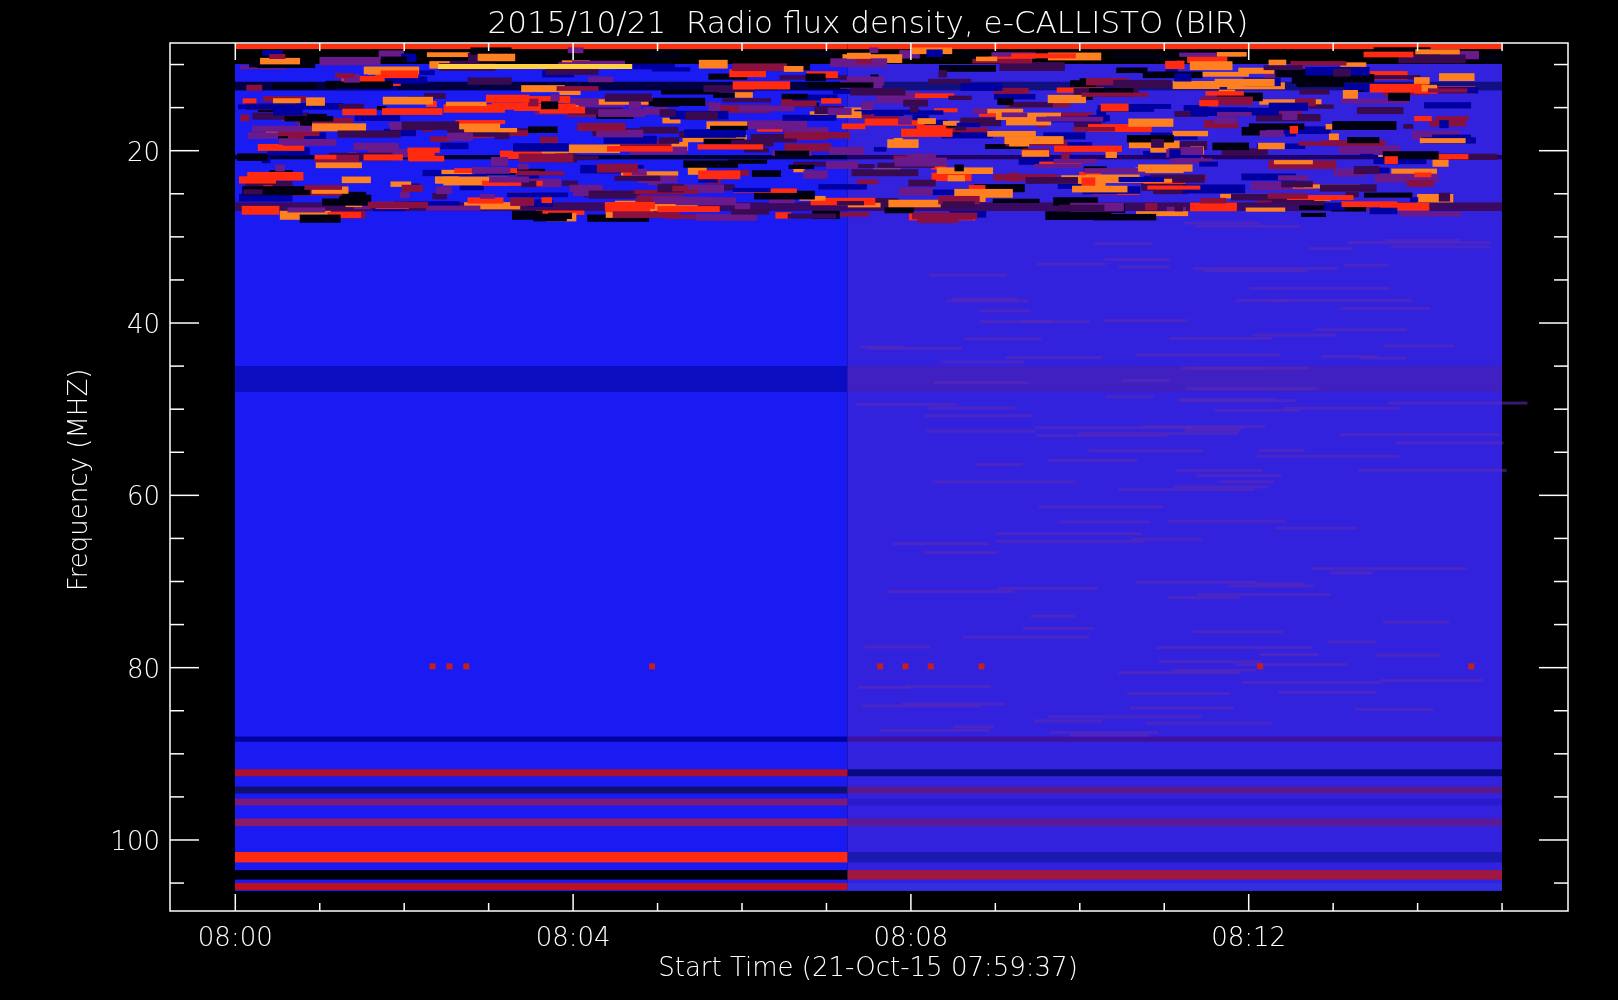  I want to click on y-tick-label: 40, so click(143, 324).